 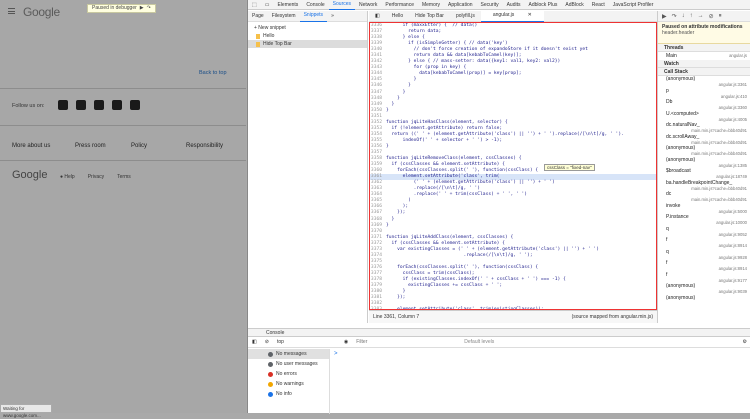 I want to click on level-label: No warnings, so click(x=290, y=384).